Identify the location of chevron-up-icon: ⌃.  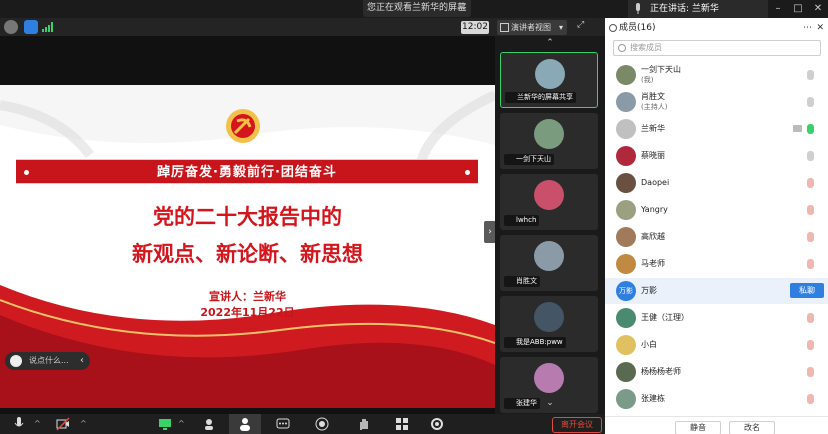
(550, 43).